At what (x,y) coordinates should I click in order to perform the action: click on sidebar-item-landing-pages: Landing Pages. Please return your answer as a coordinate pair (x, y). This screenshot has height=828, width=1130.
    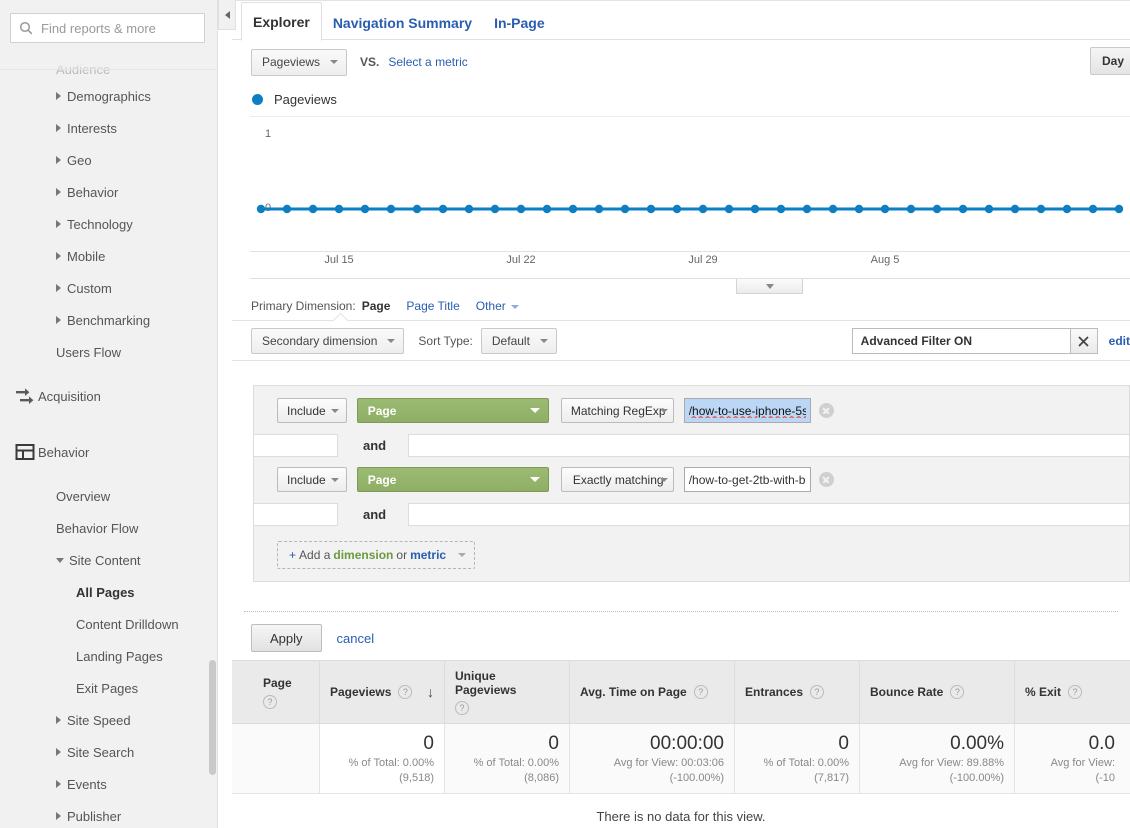
    Looking at the image, I should click on (108, 656).